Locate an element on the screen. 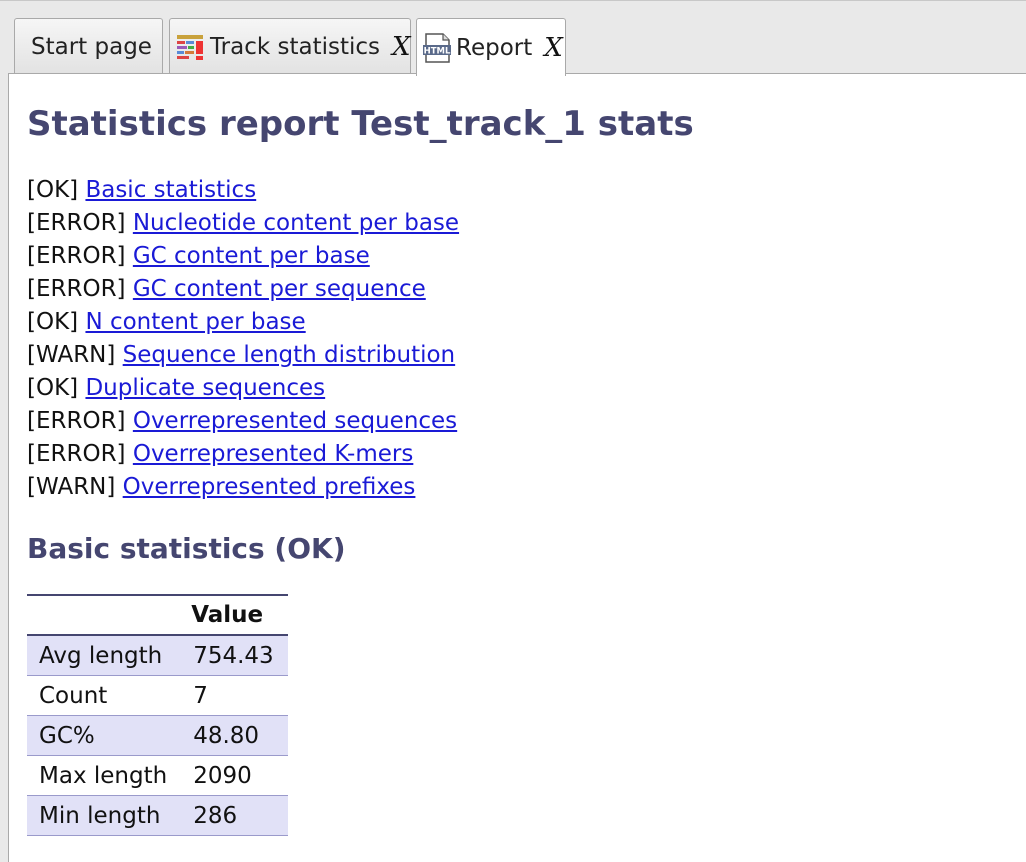 Image resolution: width=1026 pixels, height=862 pixels. stat-name: Count is located at coordinates (103, 695).